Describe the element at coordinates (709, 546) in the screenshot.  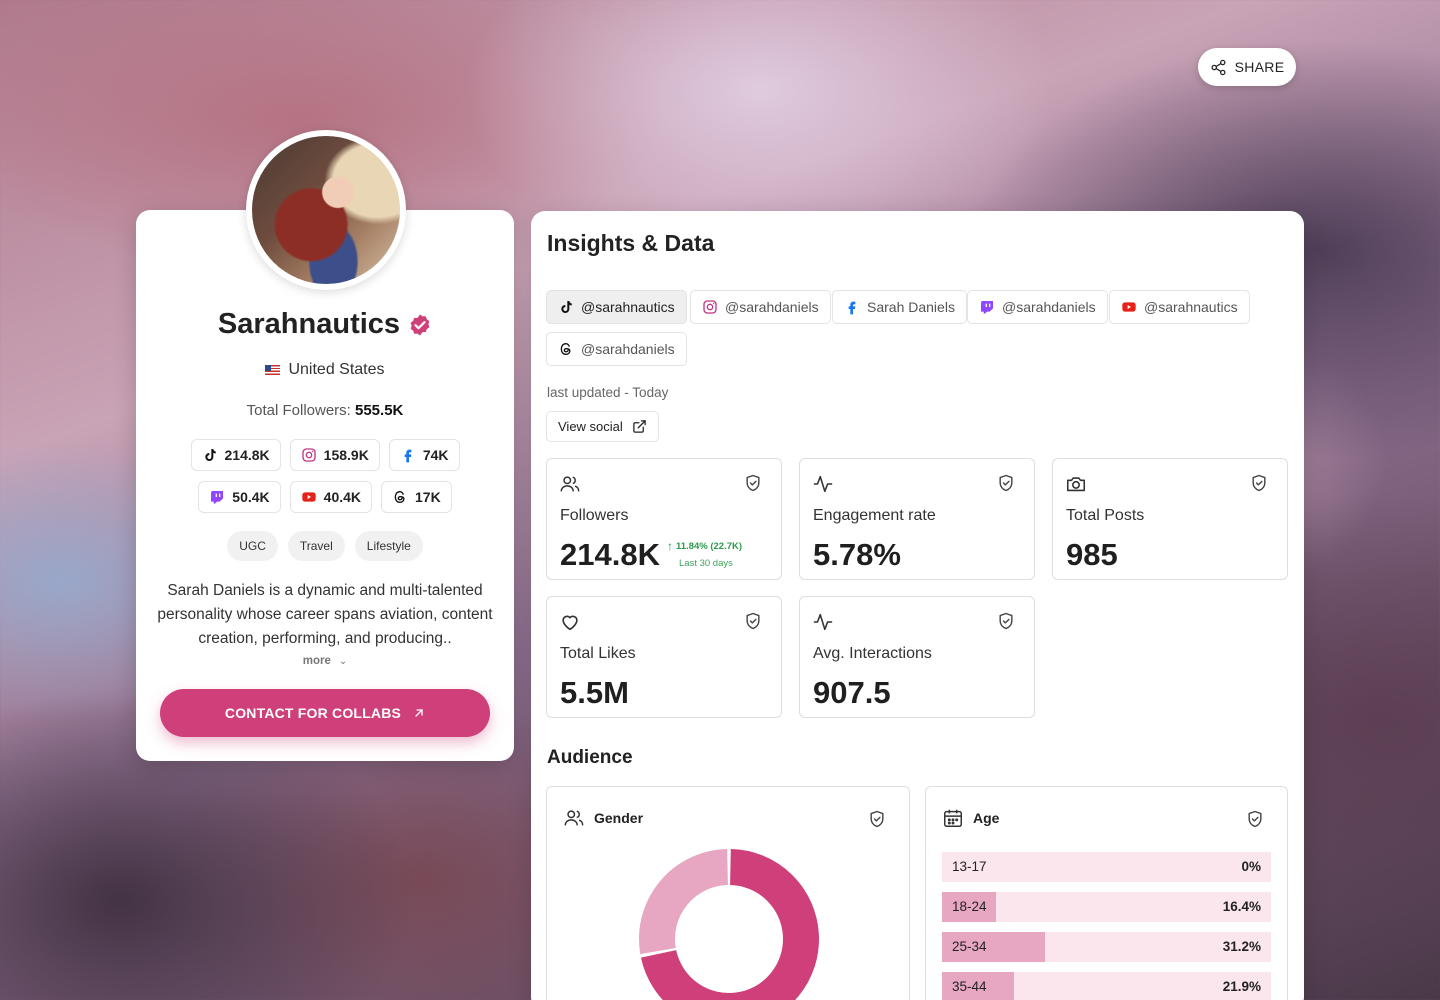
I see `growth-value: 11.84% (22.7K)` at that location.